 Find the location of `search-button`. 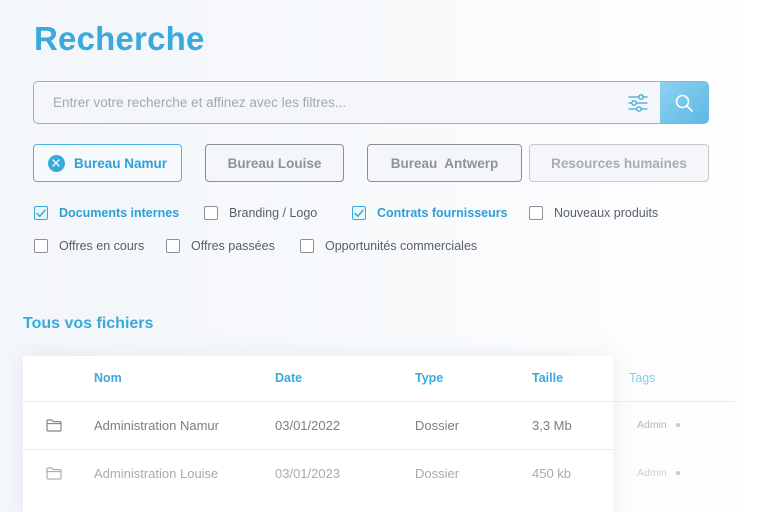

search-button is located at coordinates (684, 102).